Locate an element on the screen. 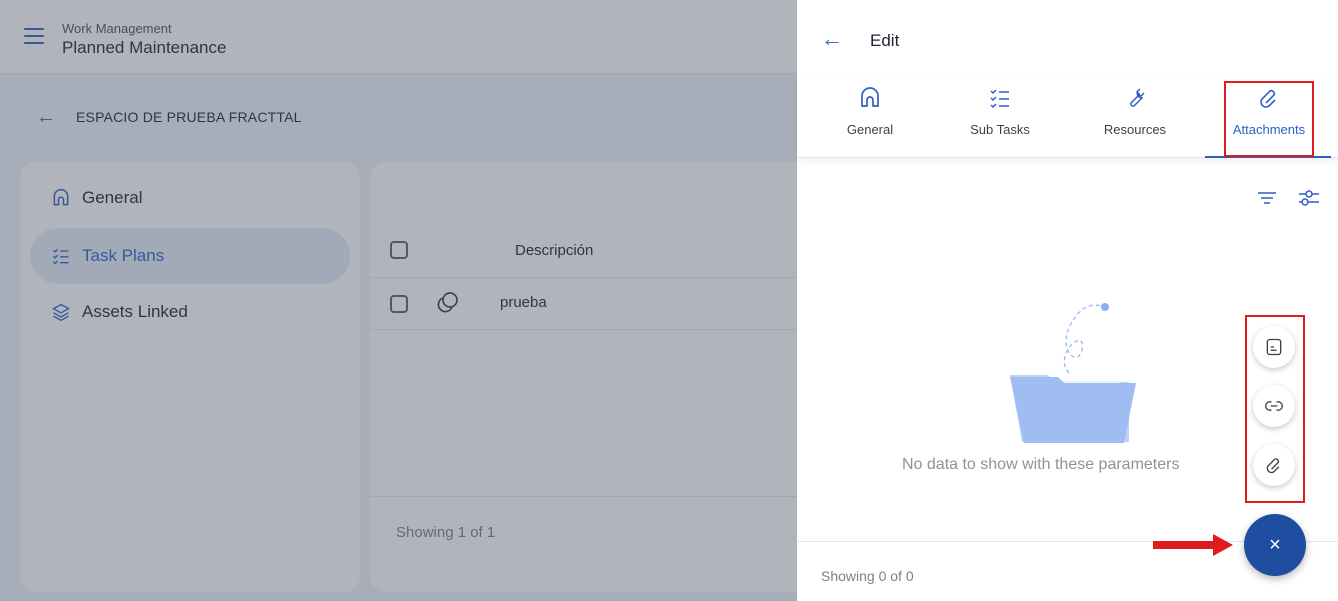  add-attachment-button is located at coordinates (1274, 465).